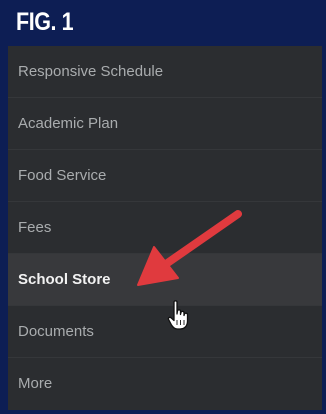 This screenshot has height=414, width=326. I want to click on menu-item-label: Food Service, so click(62, 175).